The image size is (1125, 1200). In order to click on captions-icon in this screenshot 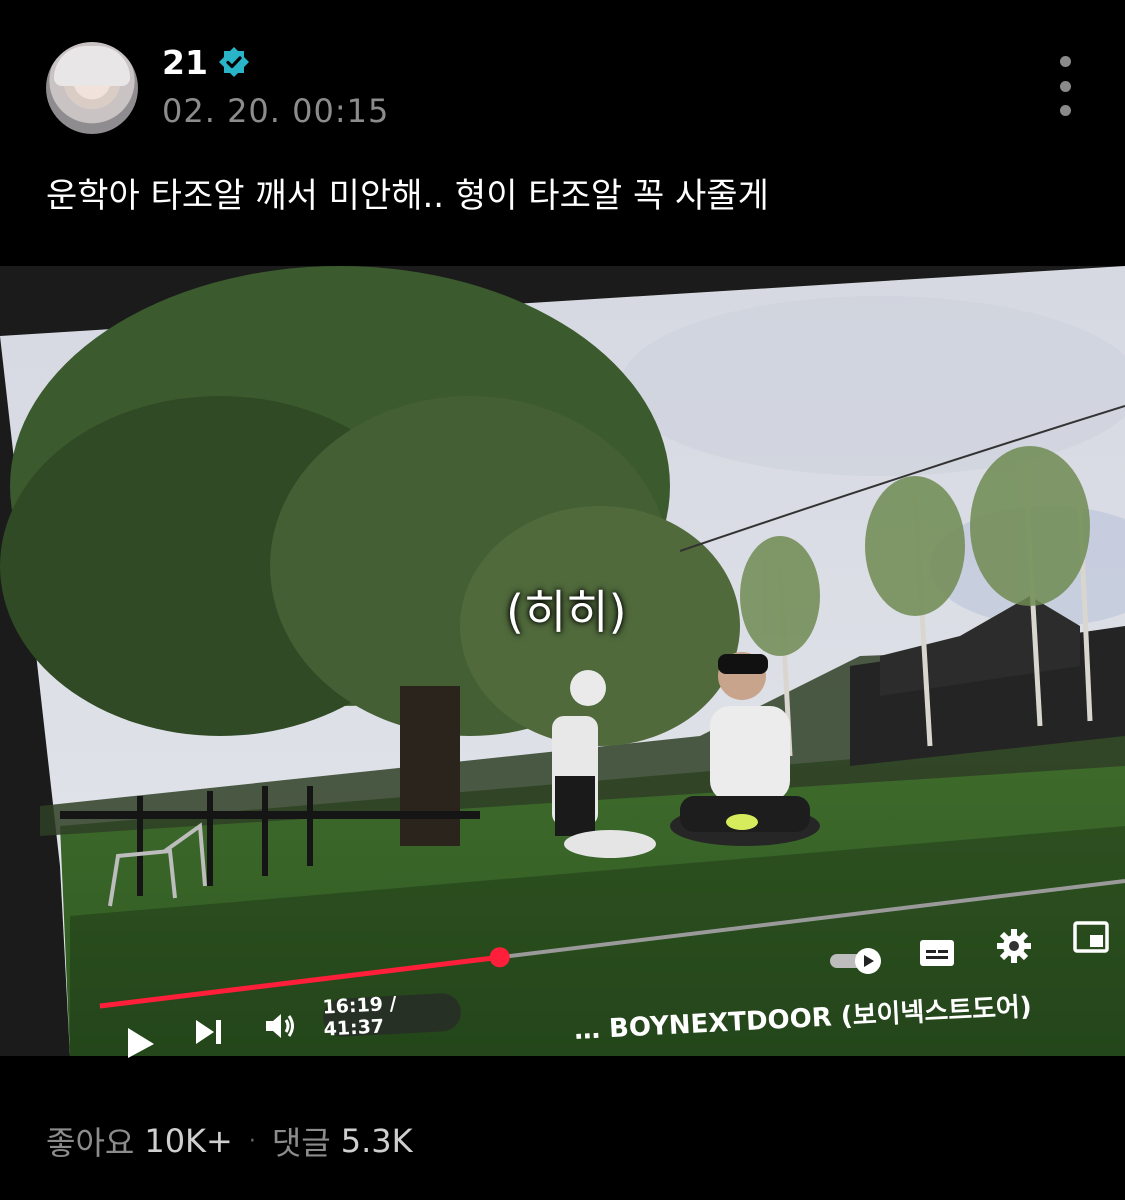, I will do `click(937, 953)`.